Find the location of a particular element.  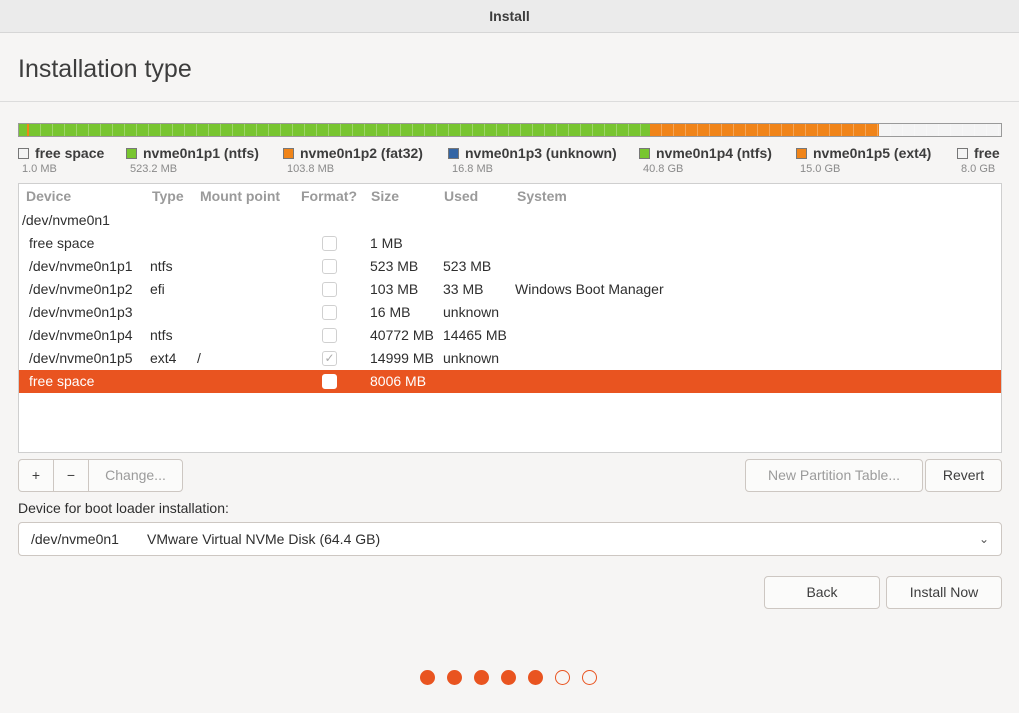

legend-item: nvme0n1p3 (unknown) 16.8 MB is located at coordinates (532, 160).